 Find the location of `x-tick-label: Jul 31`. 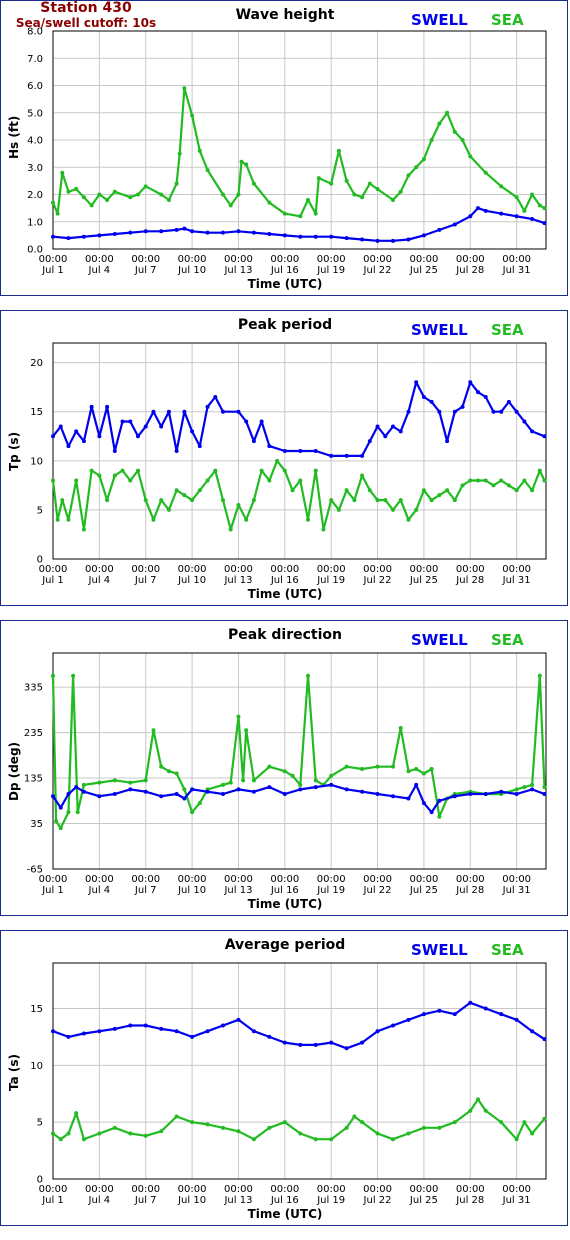

x-tick-label: Jul 31 is located at coordinates (516, 890).